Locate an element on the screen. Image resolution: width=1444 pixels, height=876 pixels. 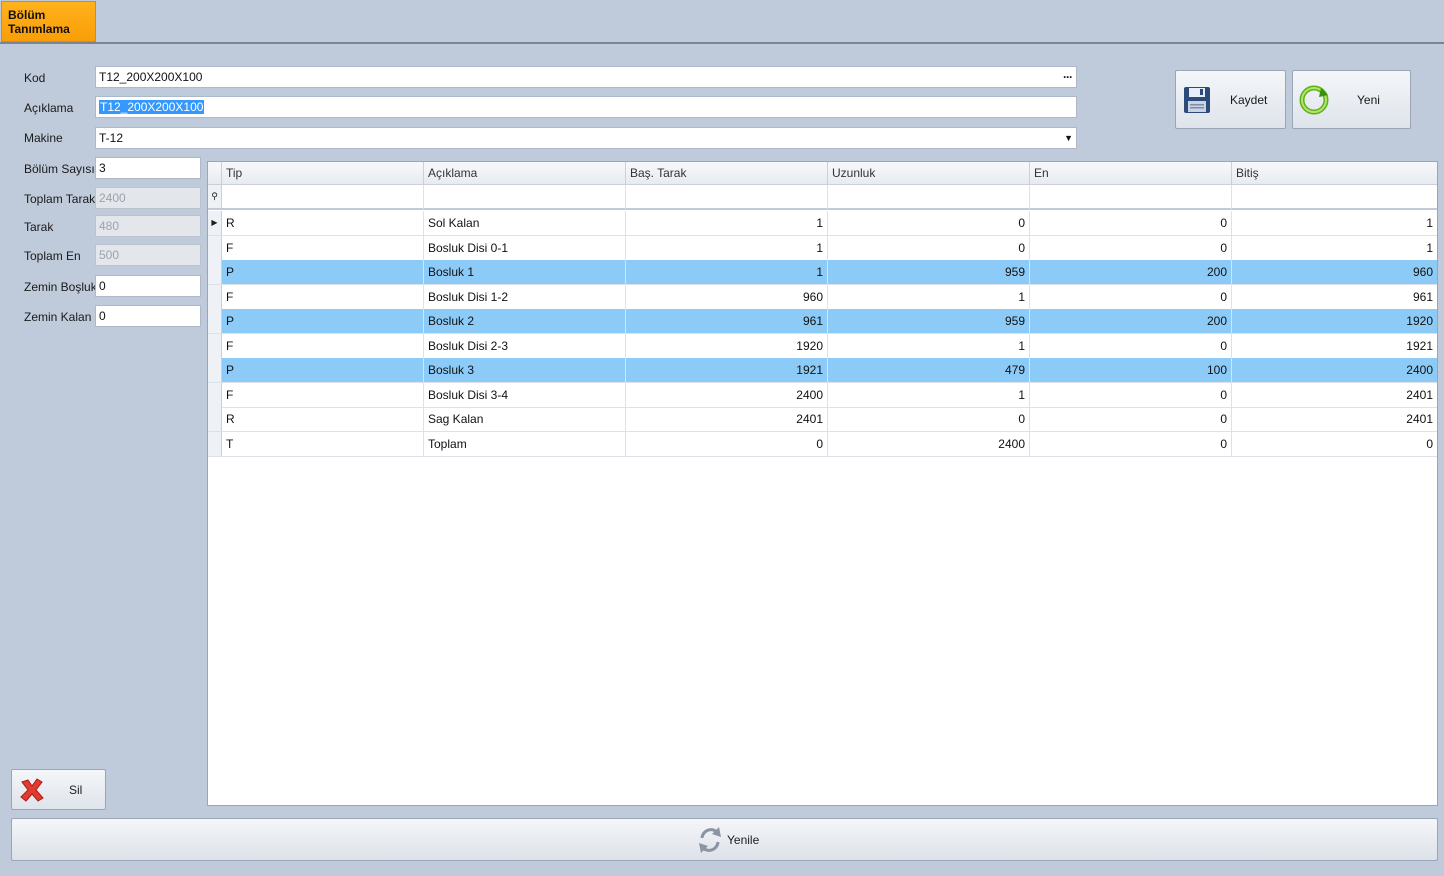
cell-bitis: 2400 is located at coordinates (1334, 370).